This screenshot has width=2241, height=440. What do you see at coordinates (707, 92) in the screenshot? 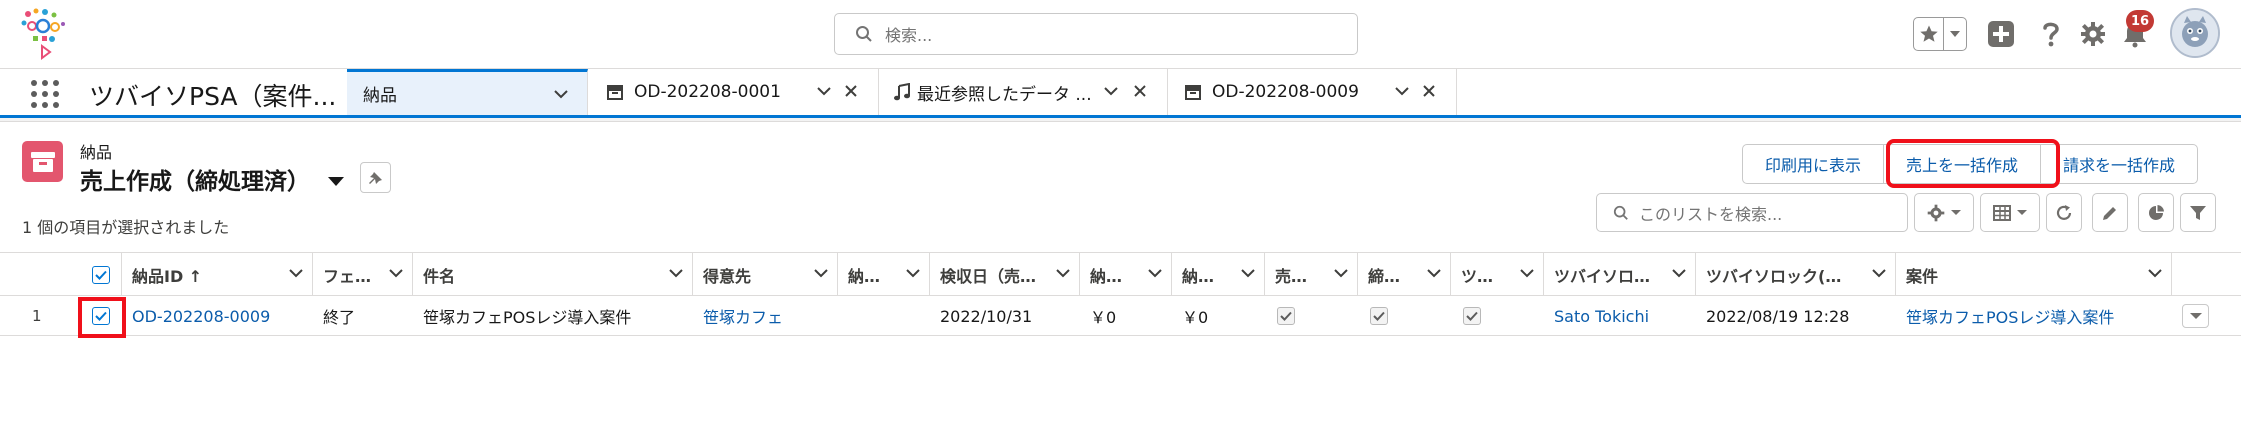
I see `tab-label: OD-202208-0001` at bounding box center [707, 92].